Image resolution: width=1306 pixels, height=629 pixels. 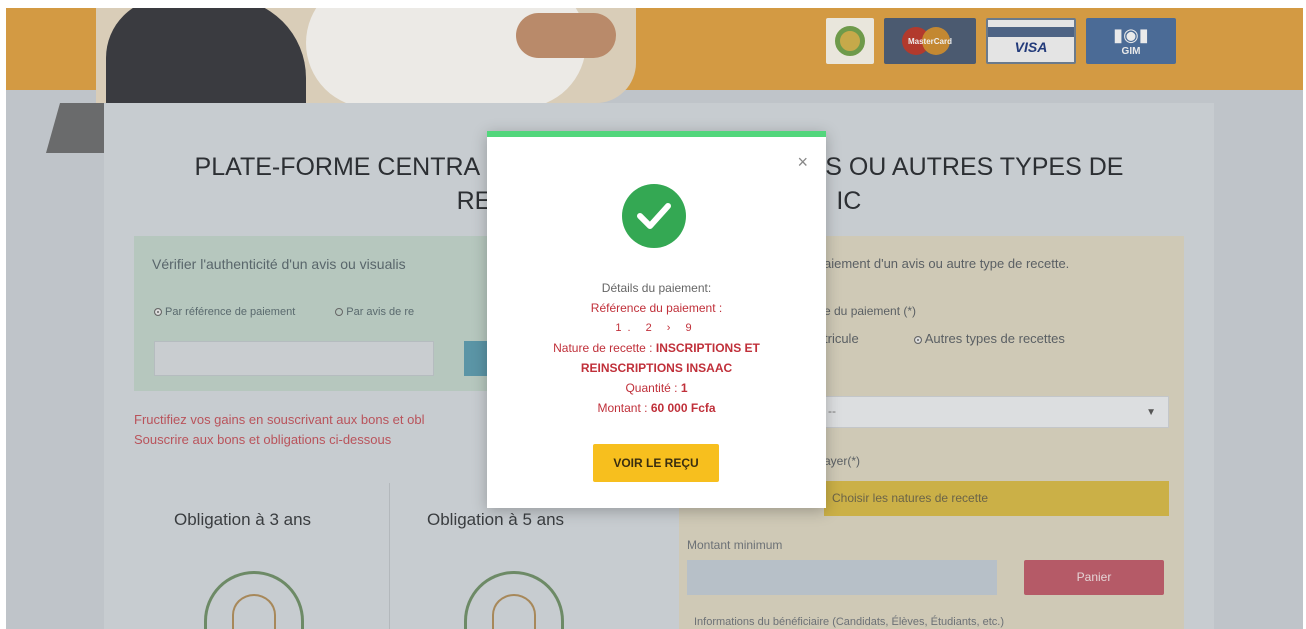 I want to click on radio-label: Par avis de re, so click(x=380, y=312).